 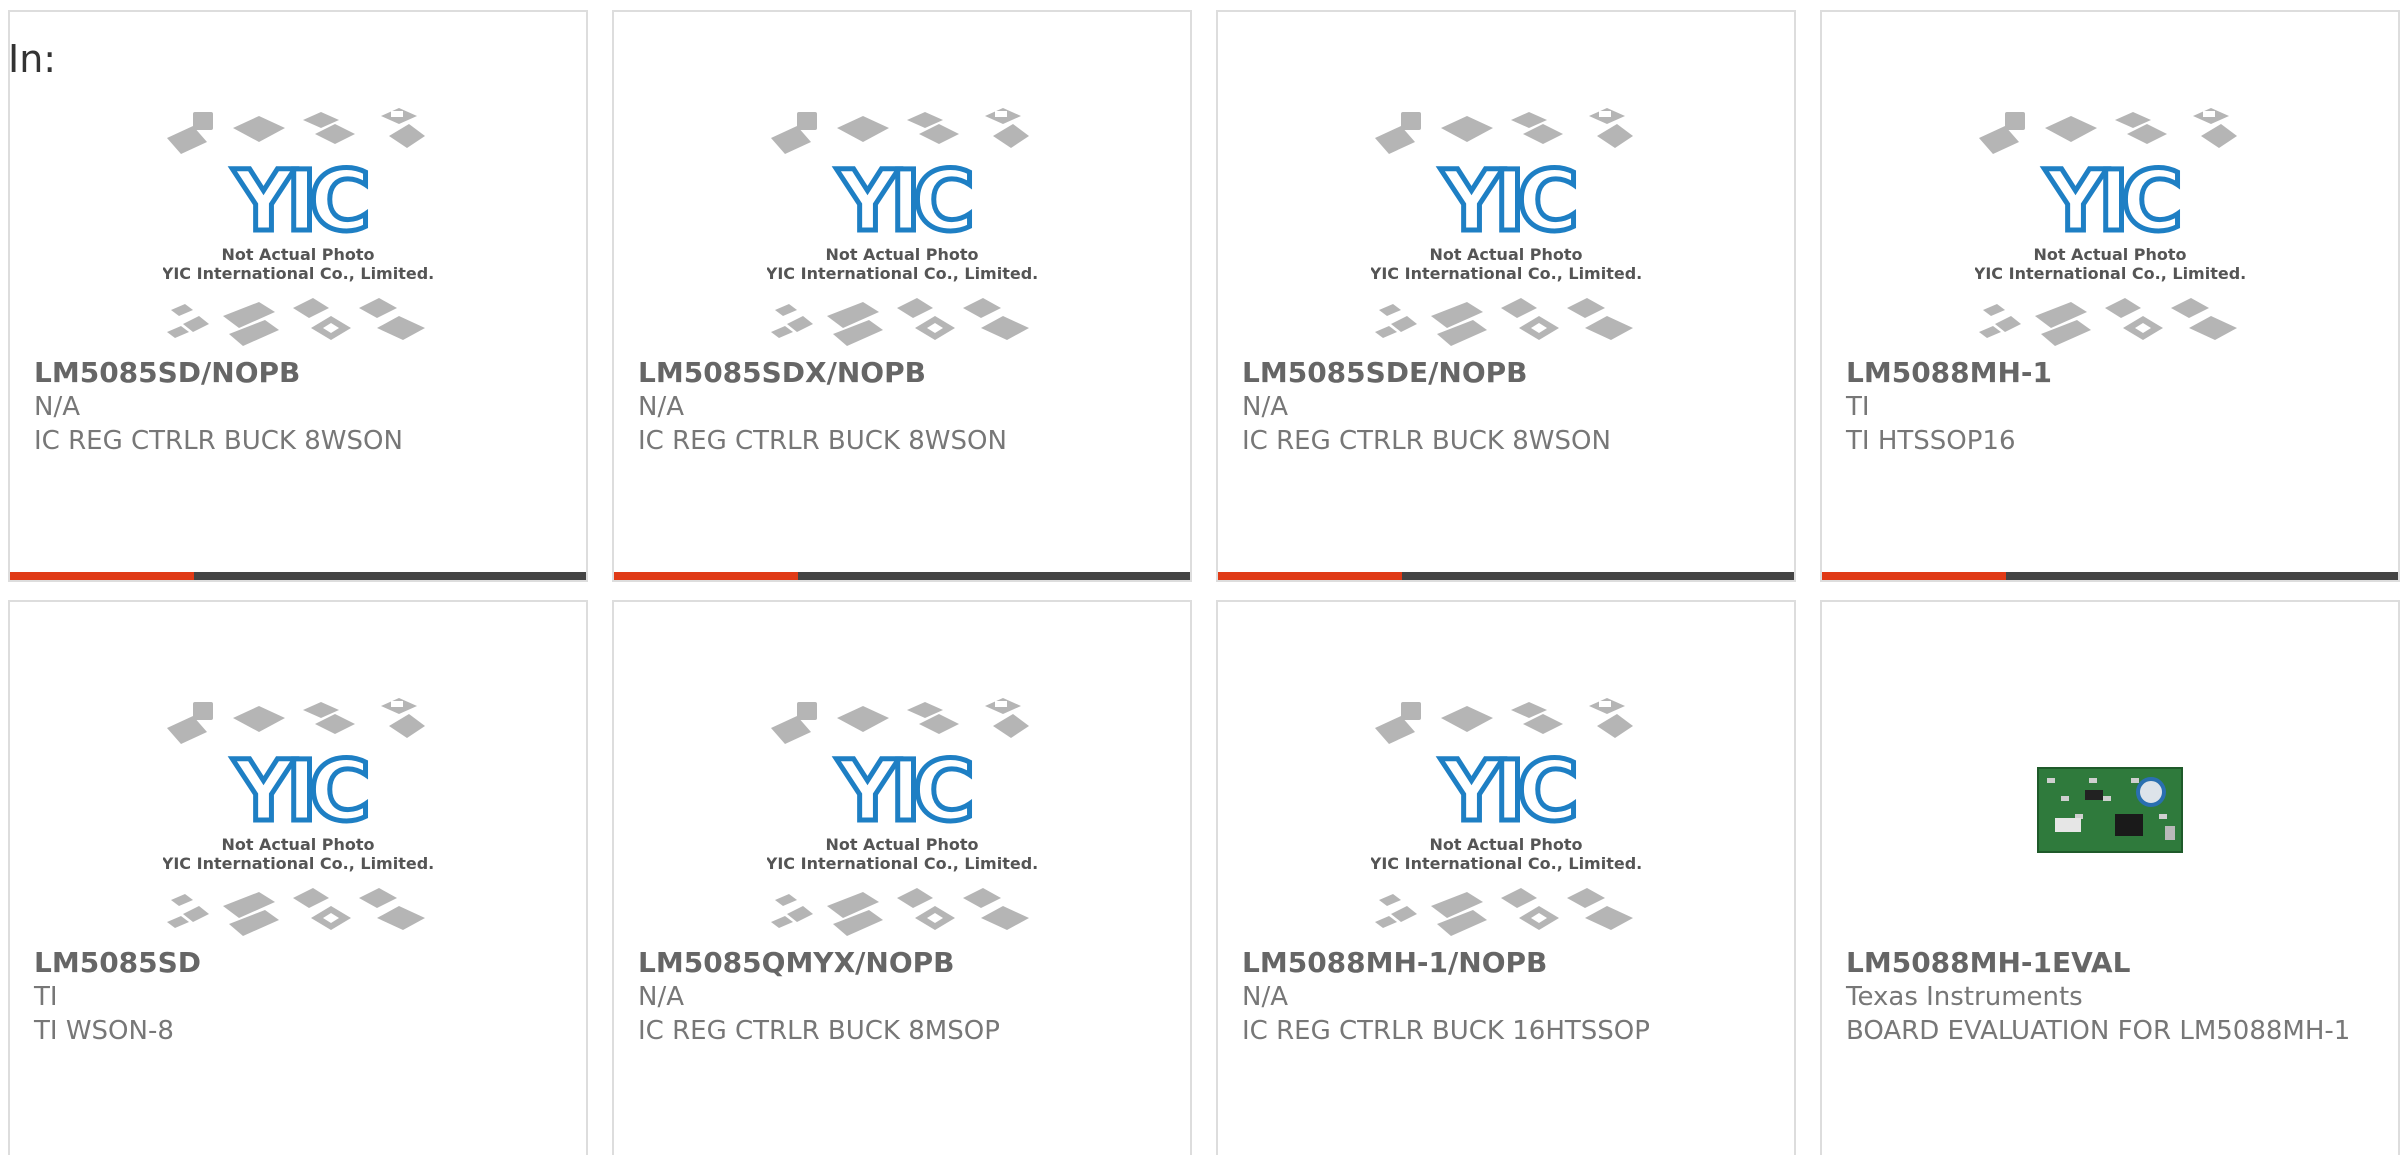 What do you see at coordinates (2110, 810) in the screenshot?
I see `evaluation-board-photo` at bounding box center [2110, 810].